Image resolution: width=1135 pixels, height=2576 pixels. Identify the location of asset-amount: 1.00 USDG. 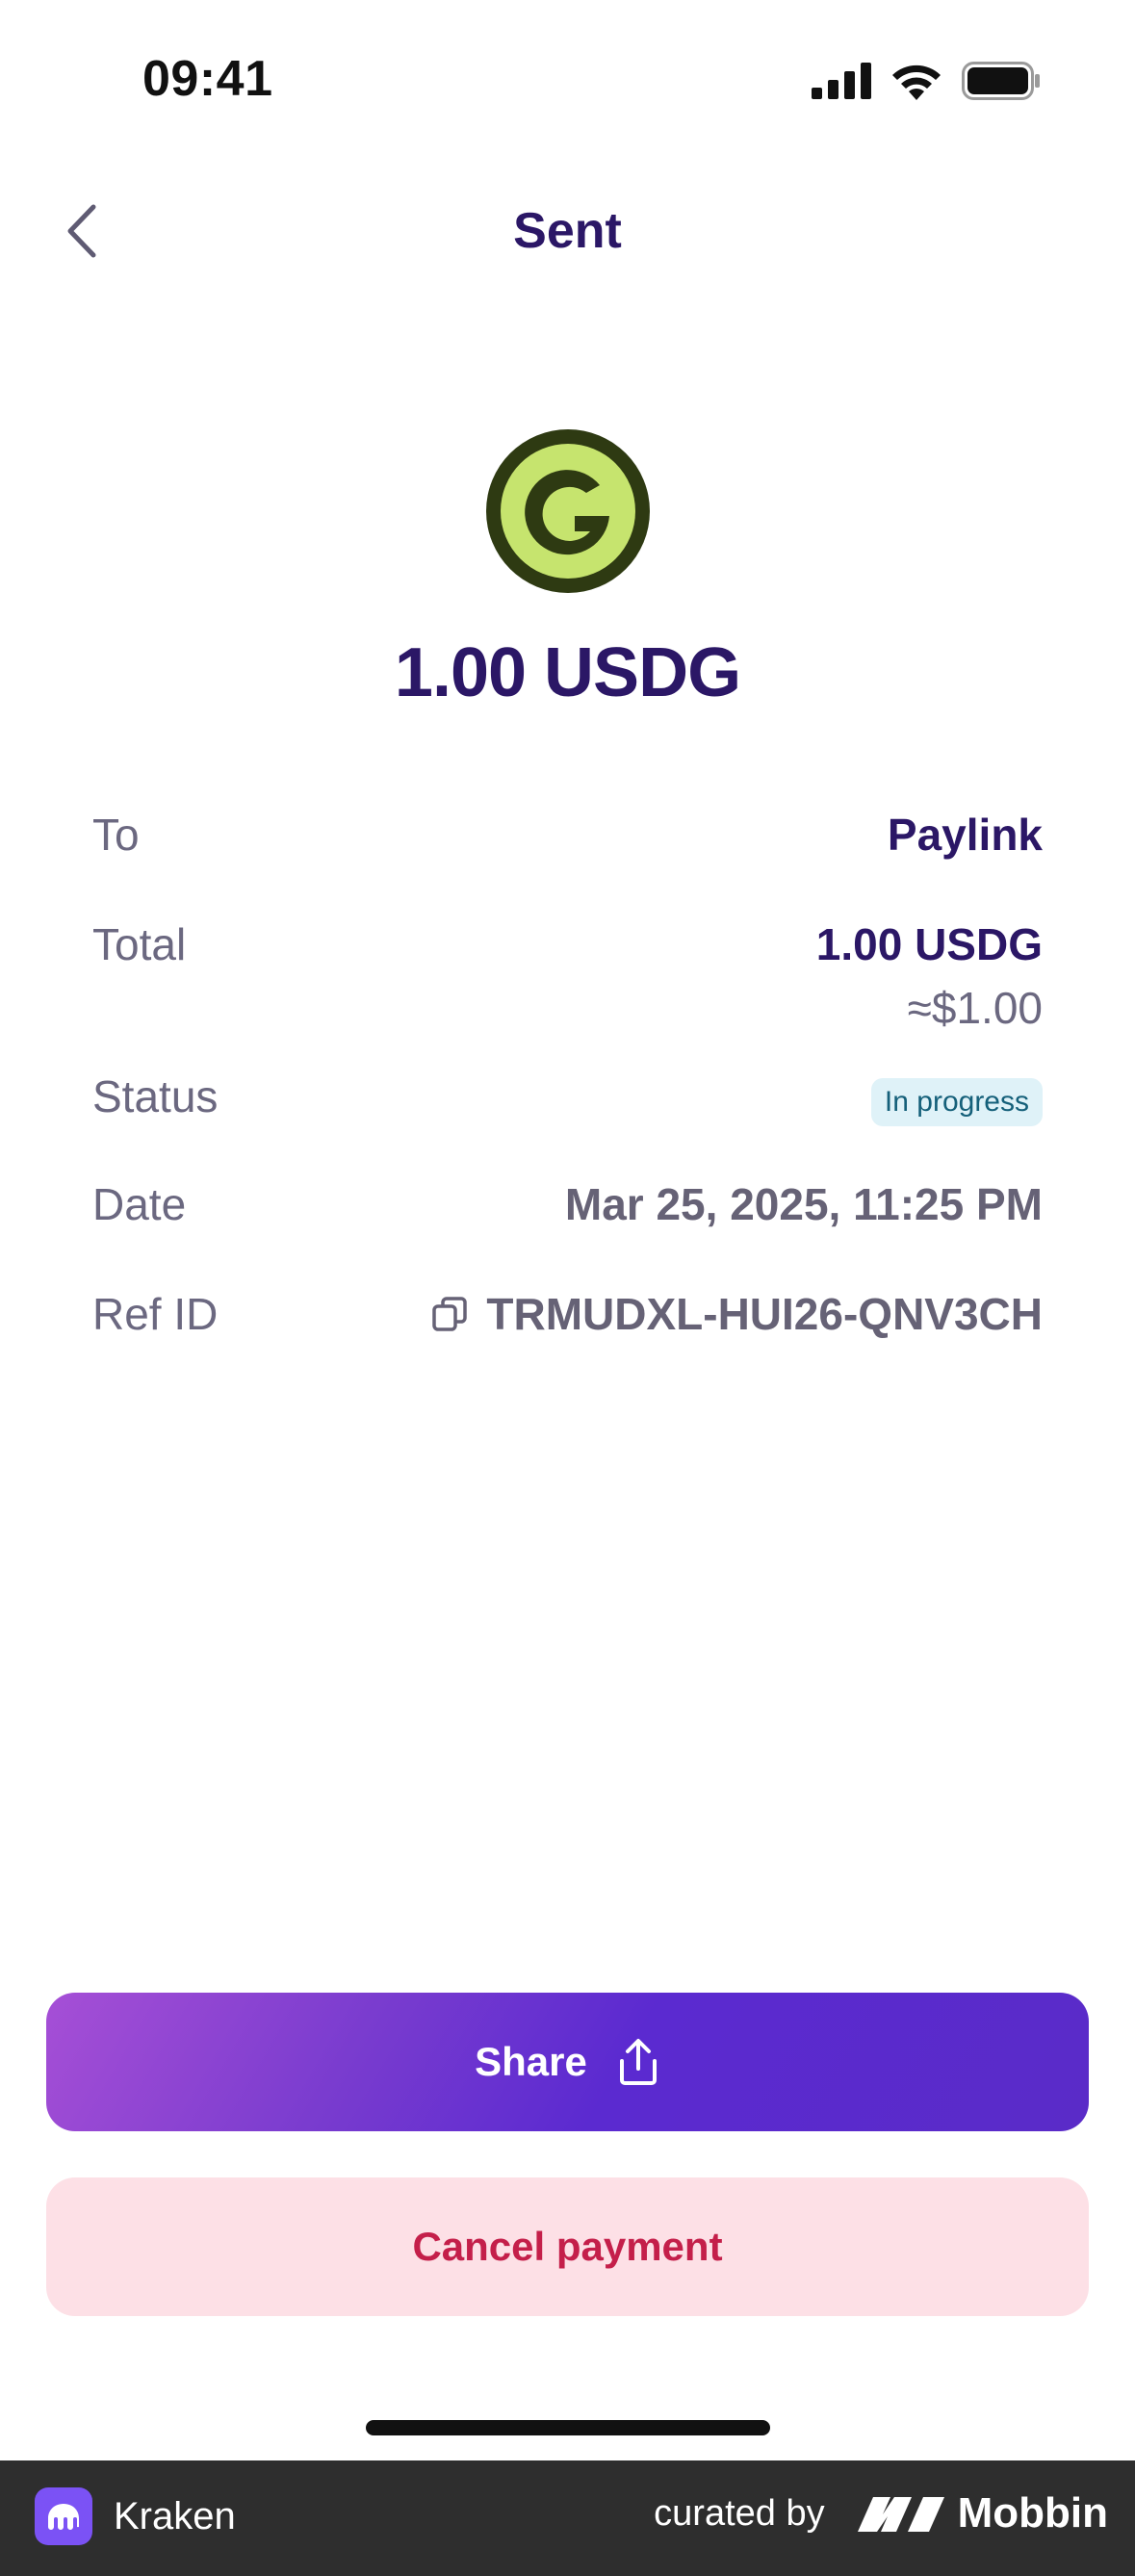
(567, 672).